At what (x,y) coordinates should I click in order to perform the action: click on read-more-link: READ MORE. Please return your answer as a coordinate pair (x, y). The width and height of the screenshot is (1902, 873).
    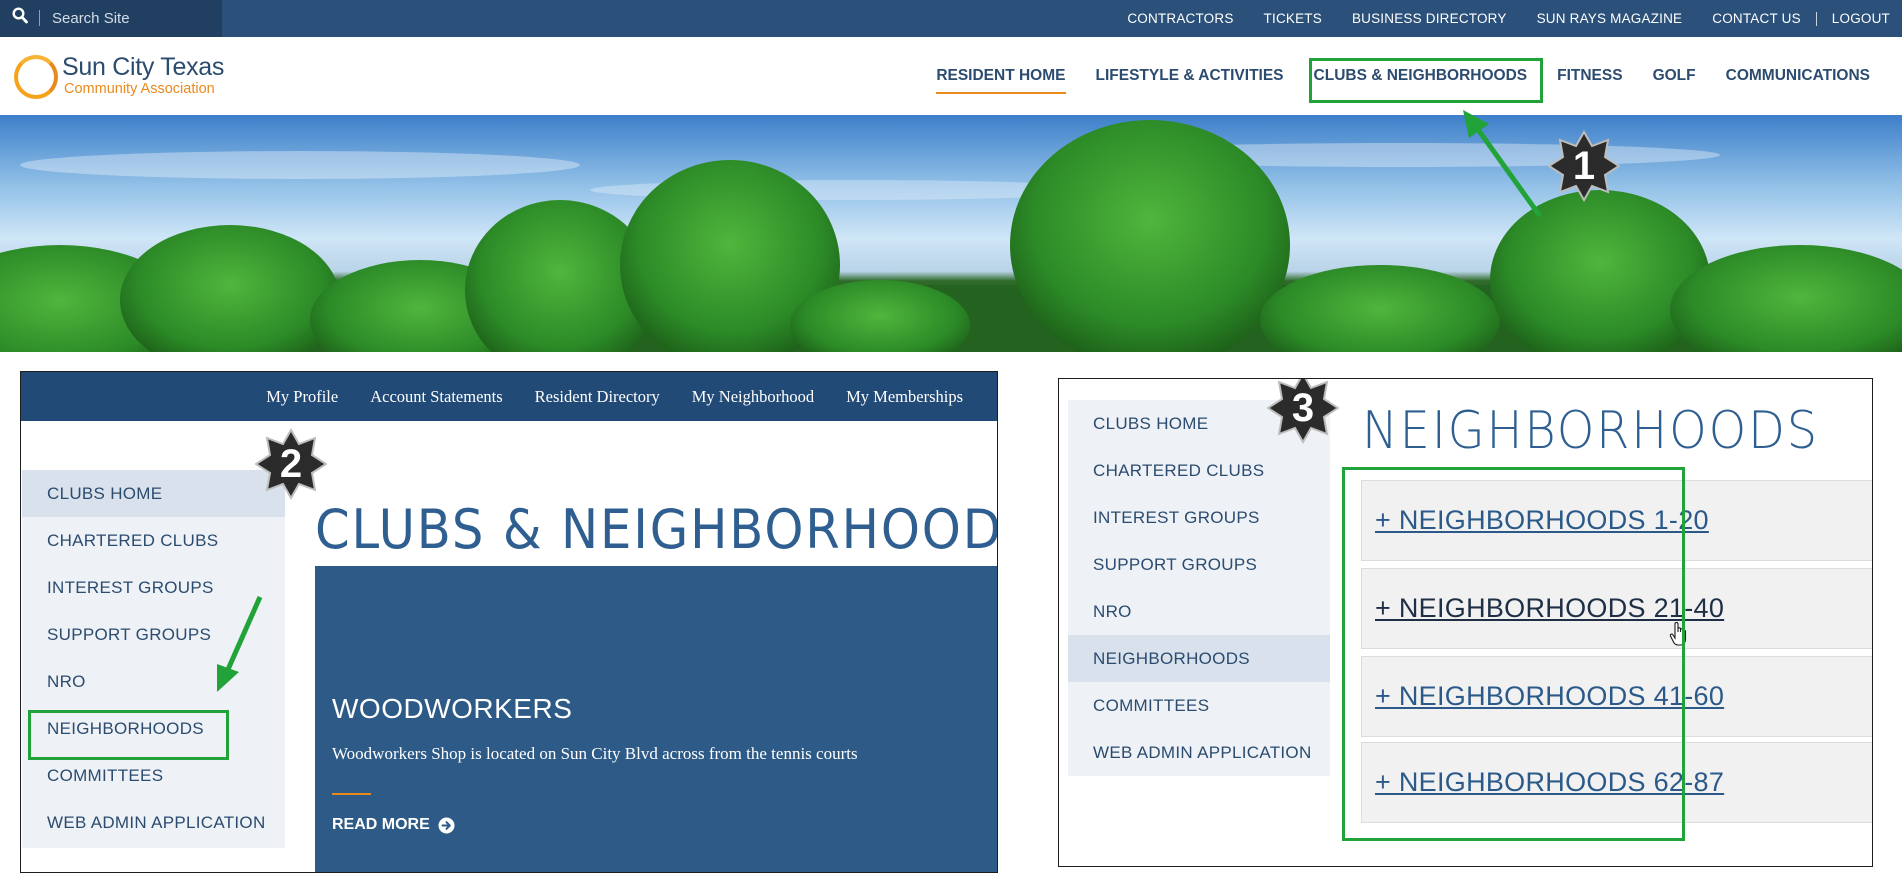
    Looking at the image, I should click on (393, 825).